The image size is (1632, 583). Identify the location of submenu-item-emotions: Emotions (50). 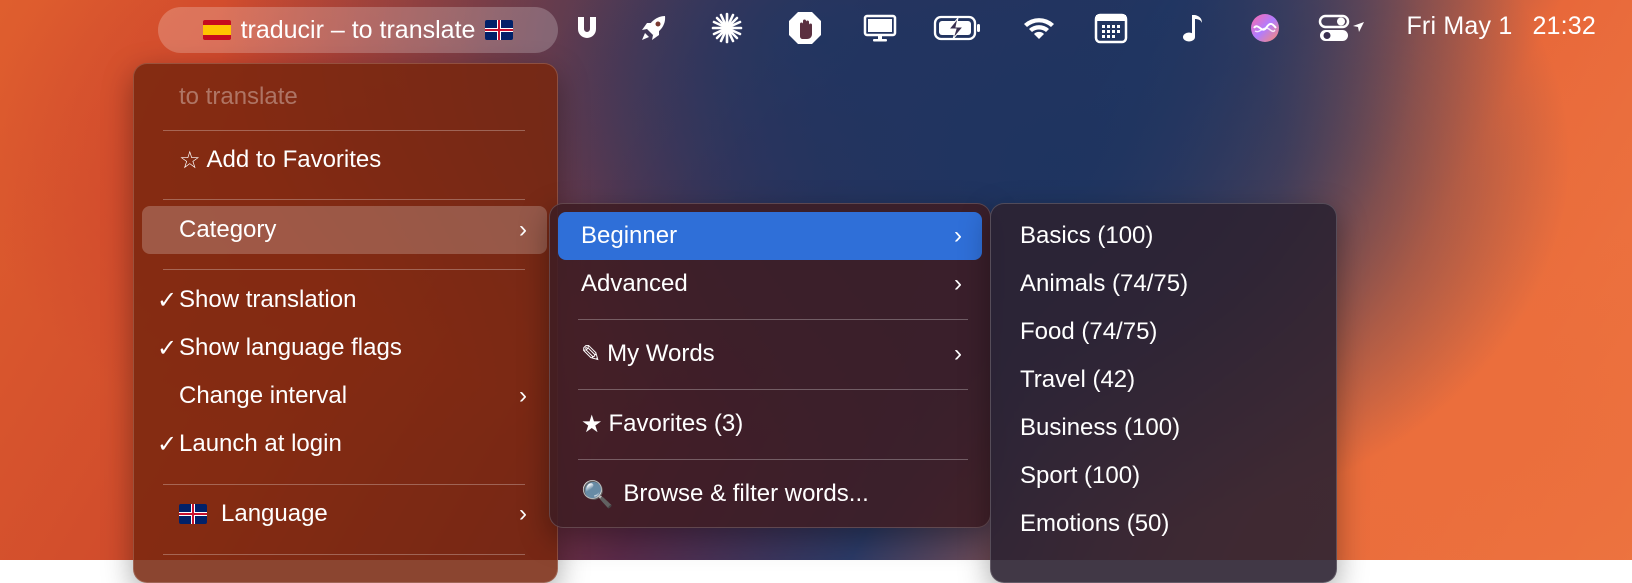
(1164, 524).